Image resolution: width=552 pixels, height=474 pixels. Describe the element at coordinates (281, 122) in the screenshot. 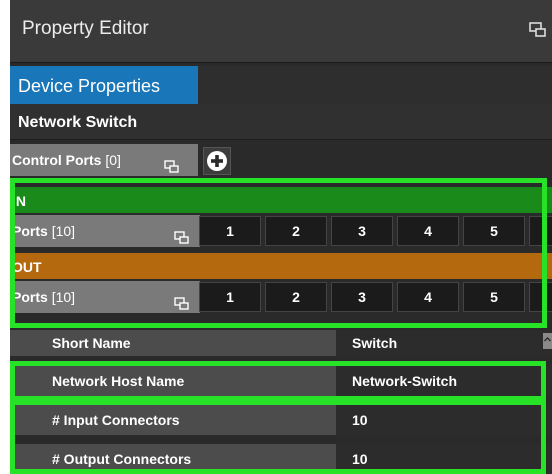

I see `device-title: Network Switch` at that location.